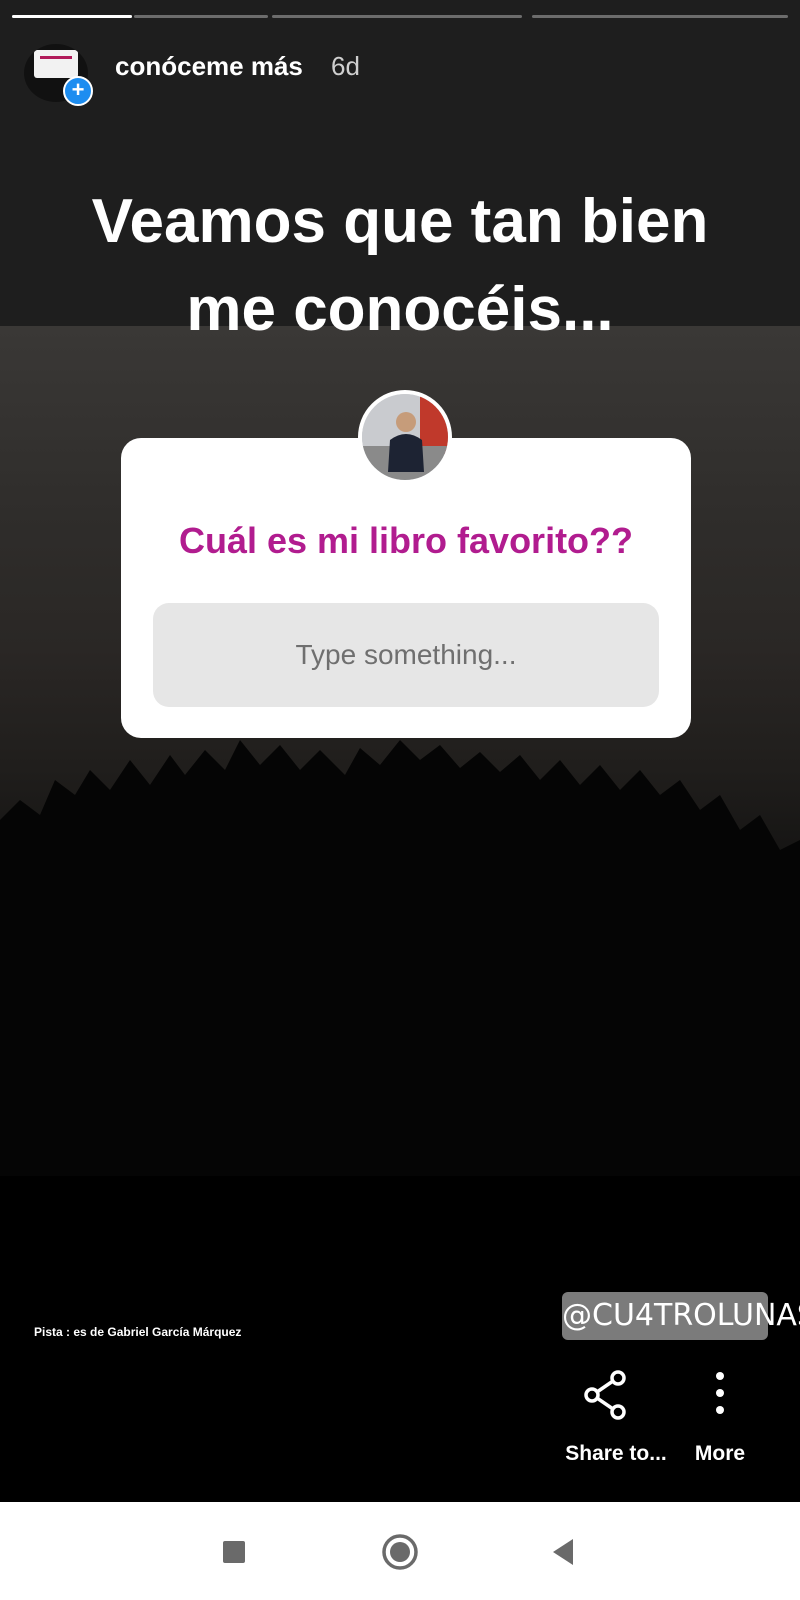 Image resolution: width=800 pixels, height=1600 pixels. What do you see at coordinates (209, 66) in the screenshot?
I see `story-username: conóceme más` at bounding box center [209, 66].